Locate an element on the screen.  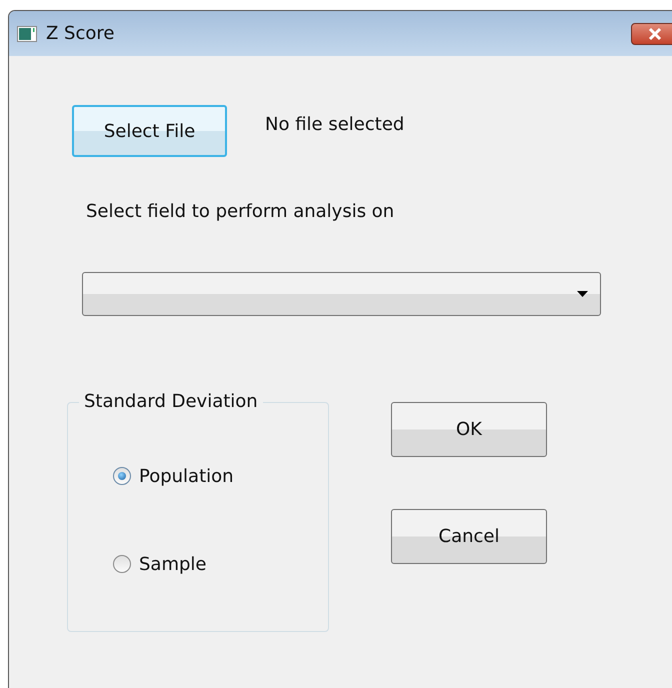
radio-label: Population is located at coordinates (186, 476).